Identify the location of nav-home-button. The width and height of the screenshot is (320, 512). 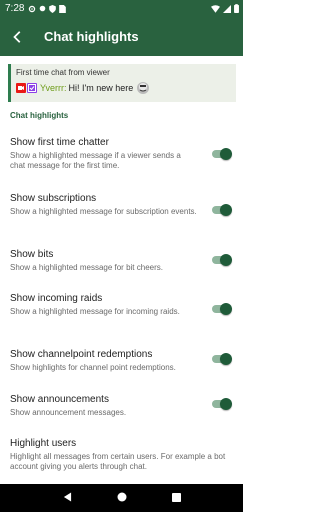
(122, 498).